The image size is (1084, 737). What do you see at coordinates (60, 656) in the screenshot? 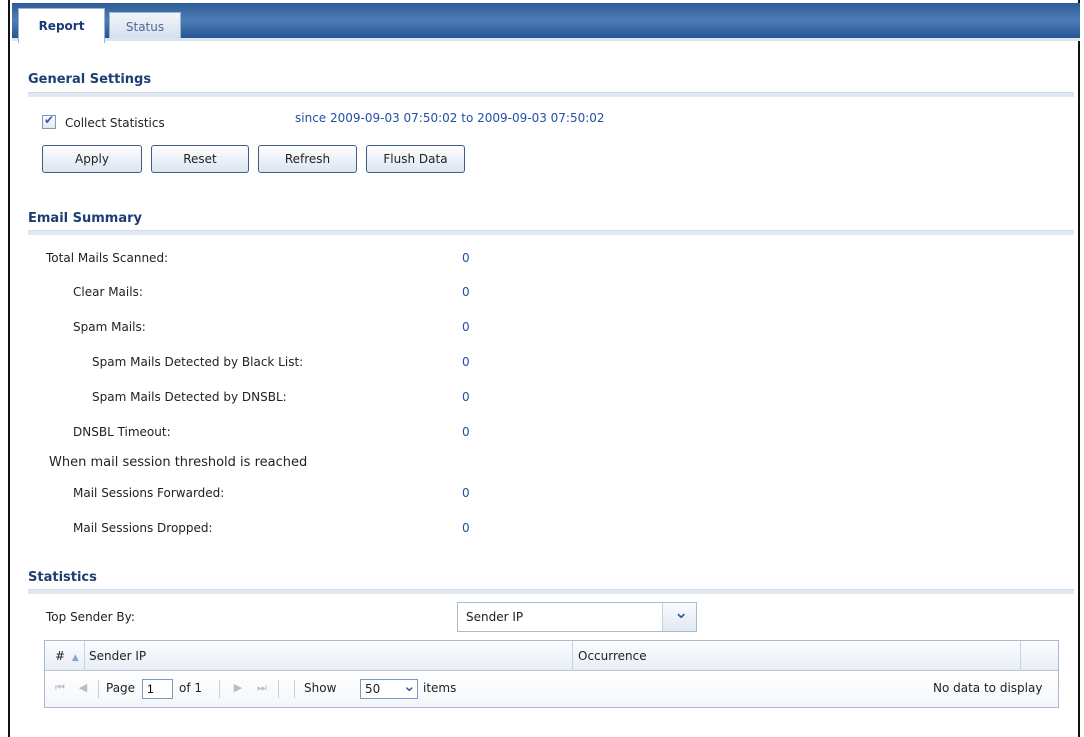
I see `column-index-label: #` at bounding box center [60, 656].